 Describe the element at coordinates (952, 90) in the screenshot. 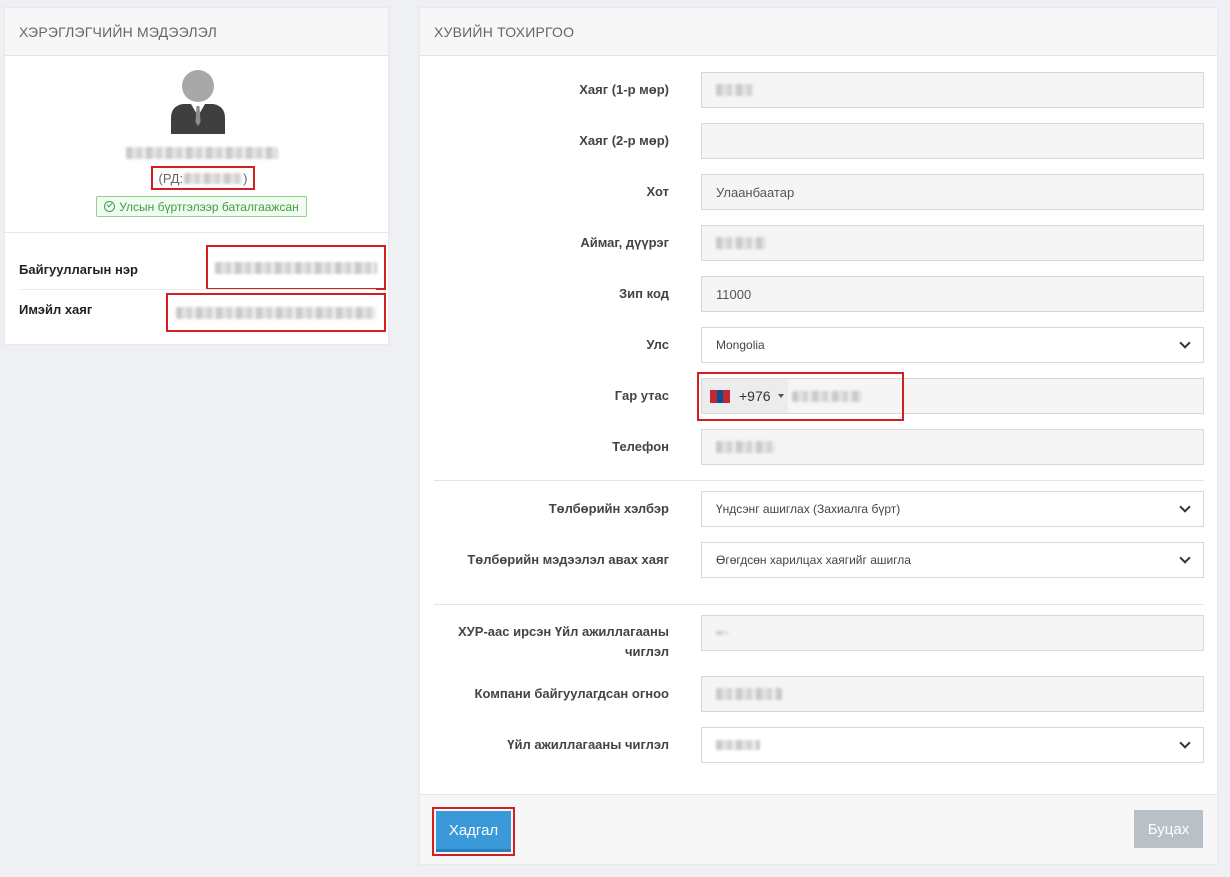

I see `address1-input` at that location.